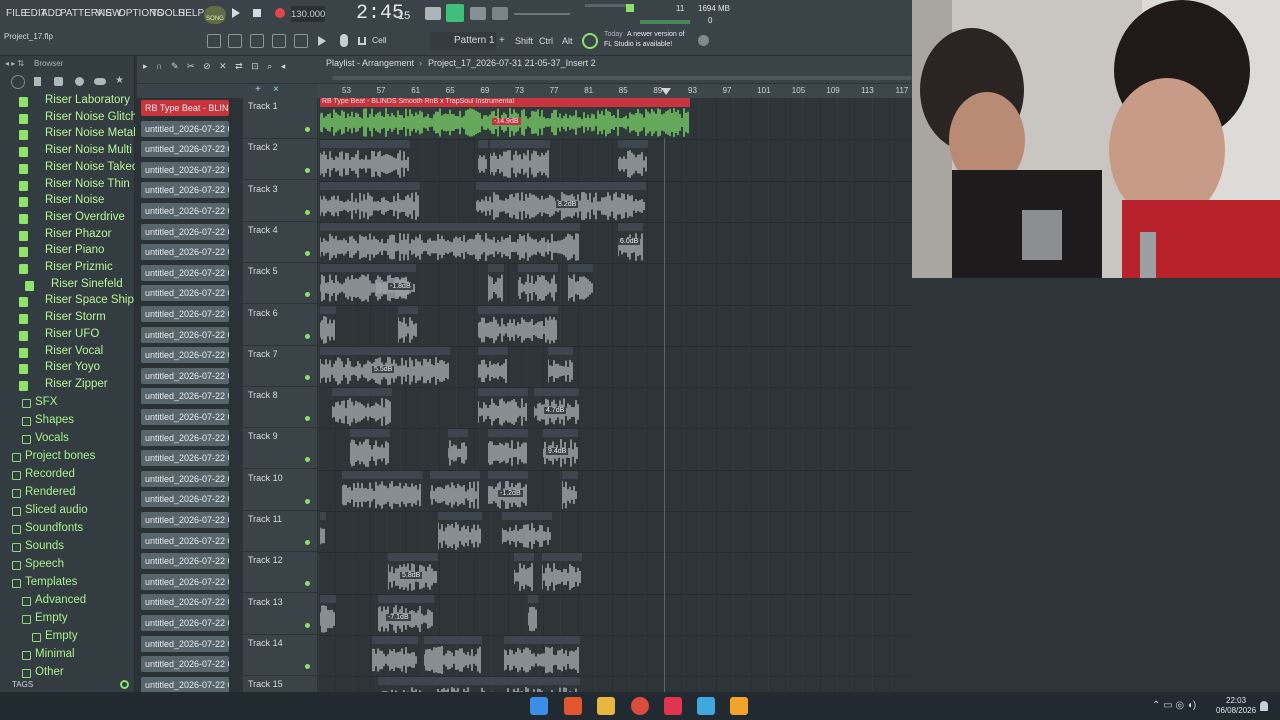 This screenshot has width=1280, height=720. I want to click on search-icon, so click(124, 684).